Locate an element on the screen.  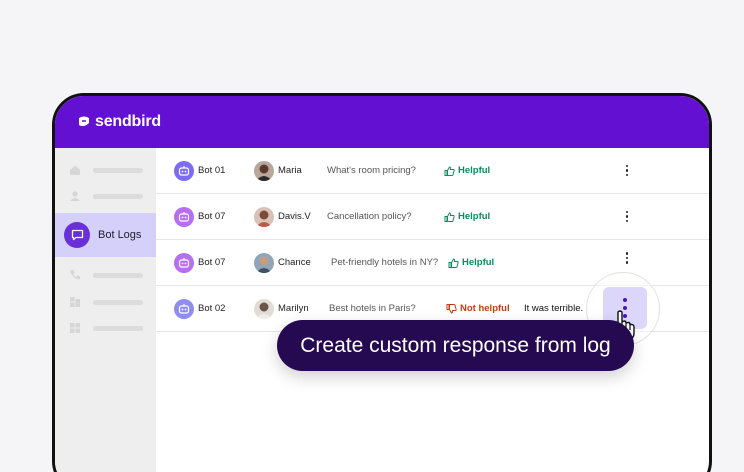
feedback-label: Not helpful is located at coordinates (485, 308).